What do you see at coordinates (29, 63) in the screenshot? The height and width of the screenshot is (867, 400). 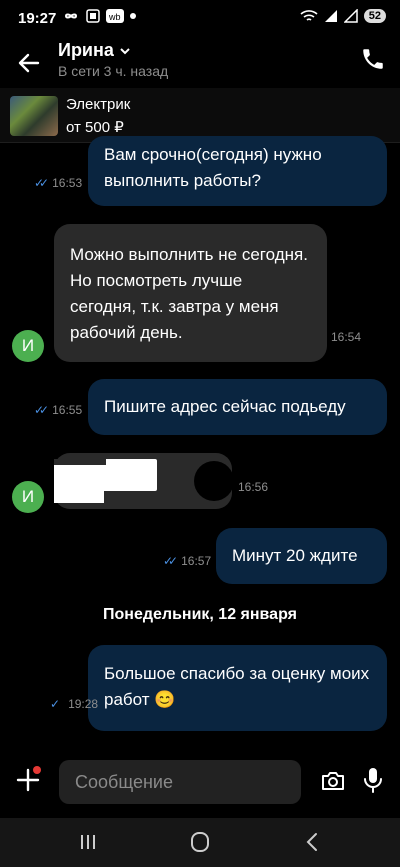 I see `back-arrow-icon` at bounding box center [29, 63].